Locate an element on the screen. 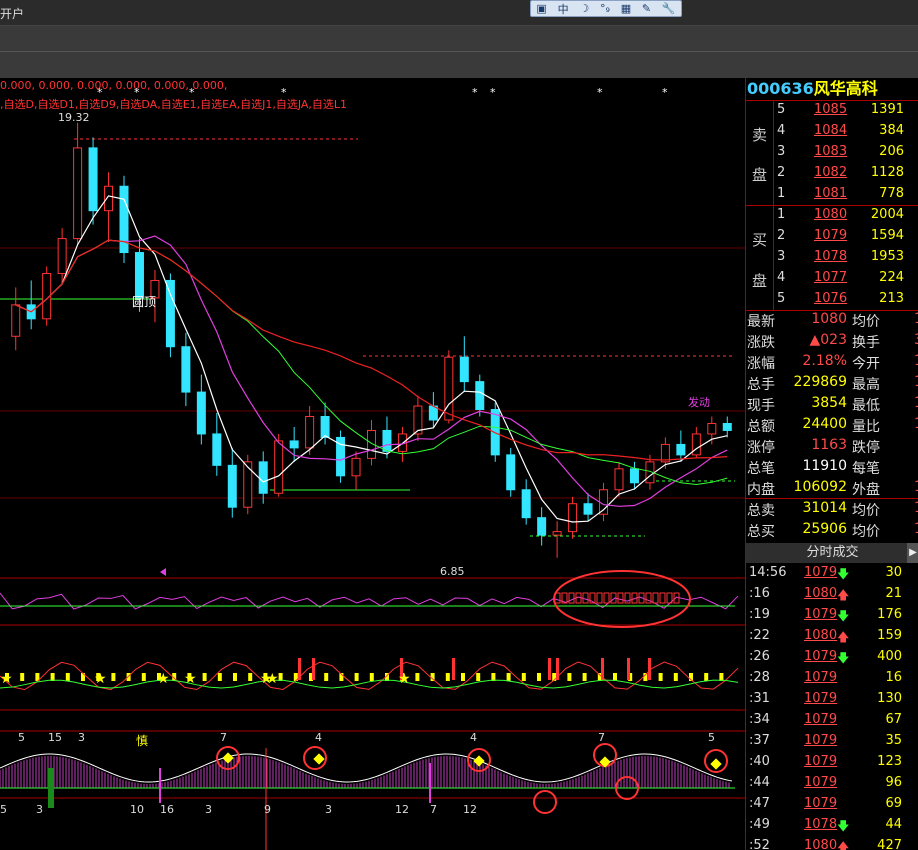 The height and width of the screenshot is (850, 918). ticks-header: 分时成交 ▶ is located at coordinates (832, 553).